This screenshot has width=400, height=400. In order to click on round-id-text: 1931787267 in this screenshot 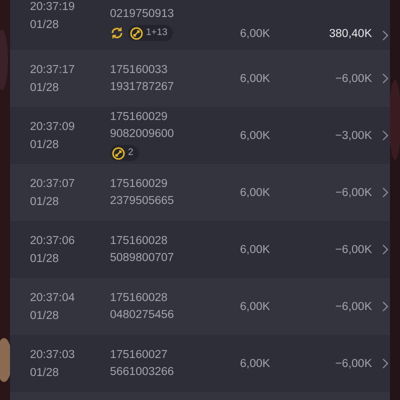, I will do `click(142, 87)`.